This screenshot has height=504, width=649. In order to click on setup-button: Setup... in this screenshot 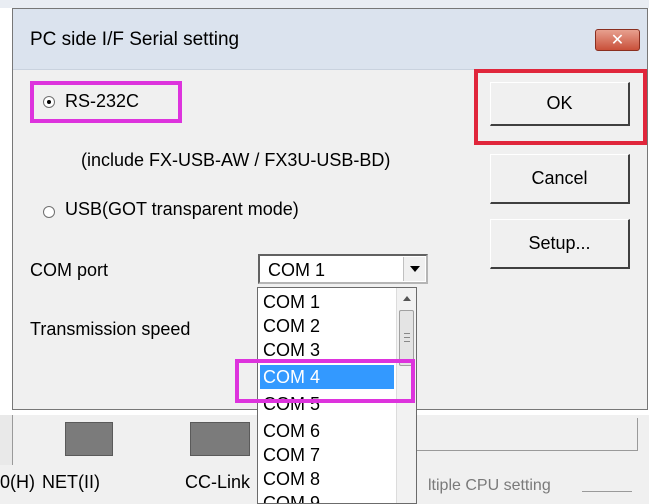, I will do `click(560, 244)`.